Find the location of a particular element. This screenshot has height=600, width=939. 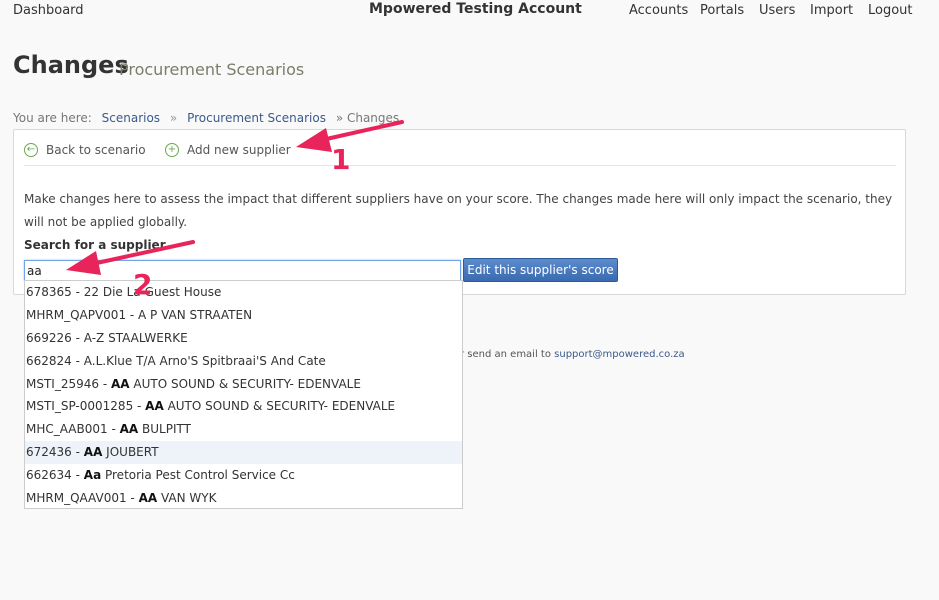

nav-users: Users is located at coordinates (777, 10).